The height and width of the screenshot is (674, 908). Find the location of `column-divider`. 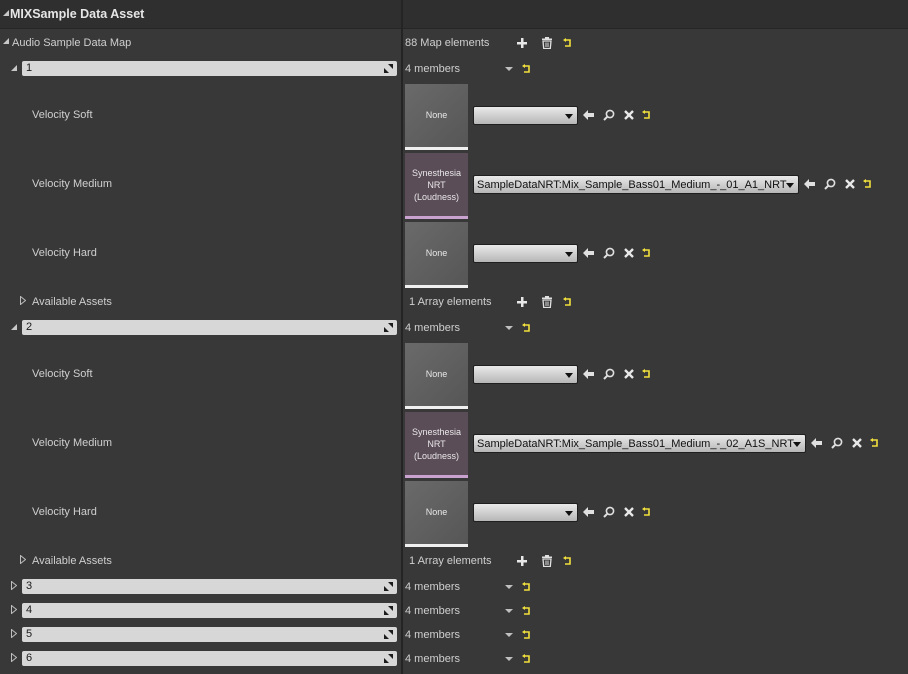

column-divider is located at coordinates (402, 337).